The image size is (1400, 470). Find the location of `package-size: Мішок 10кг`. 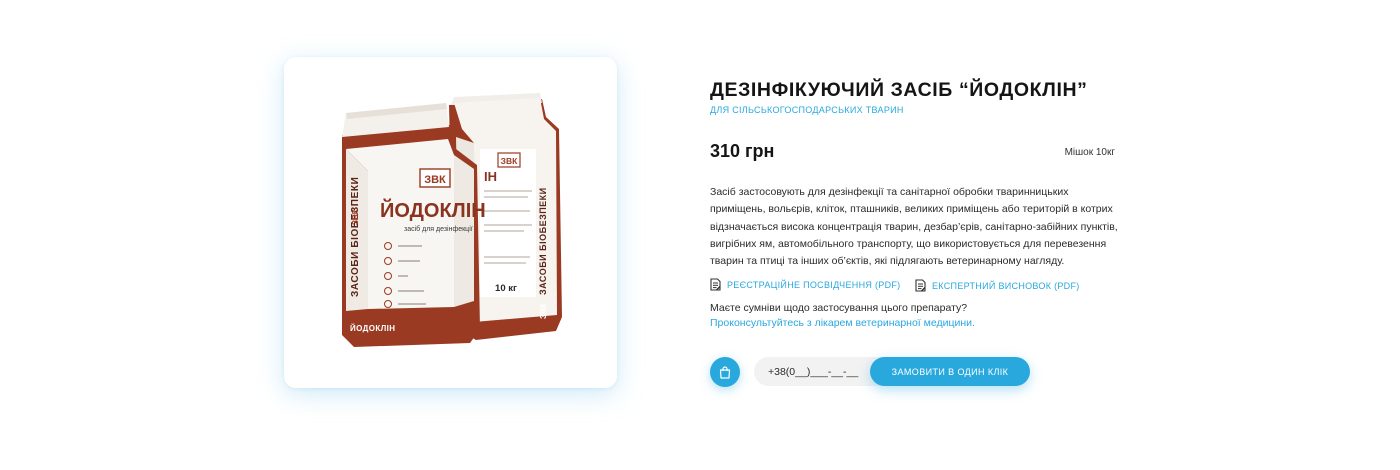

package-size: Мішок 10кг is located at coordinates (1089, 152).